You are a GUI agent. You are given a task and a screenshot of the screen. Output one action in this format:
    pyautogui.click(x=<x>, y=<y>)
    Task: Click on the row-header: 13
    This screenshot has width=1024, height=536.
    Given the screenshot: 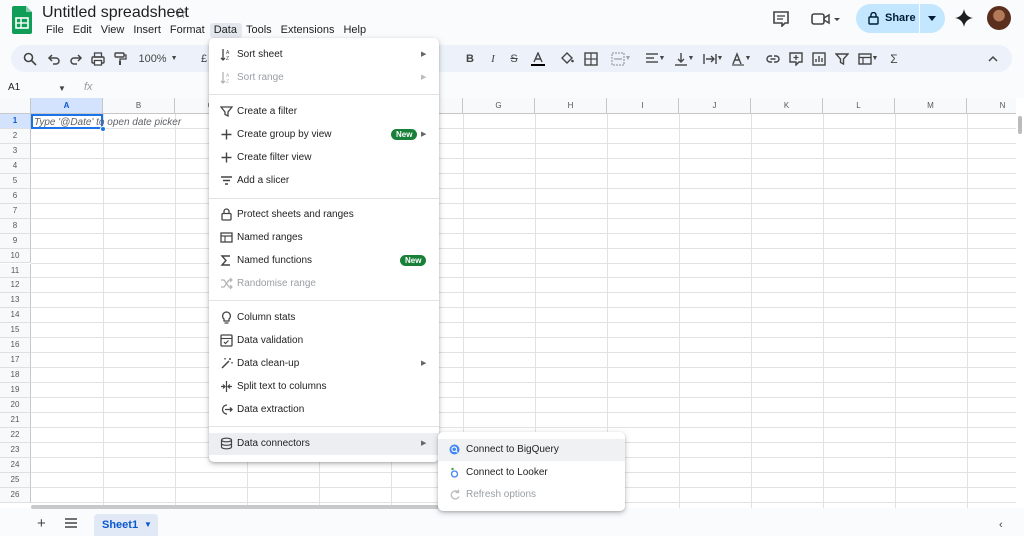 What is the action you would take?
    pyautogui.click(x=15, y=301)
    